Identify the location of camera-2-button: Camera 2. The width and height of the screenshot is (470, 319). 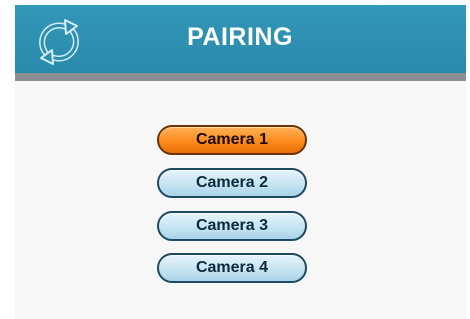
(232, 183).